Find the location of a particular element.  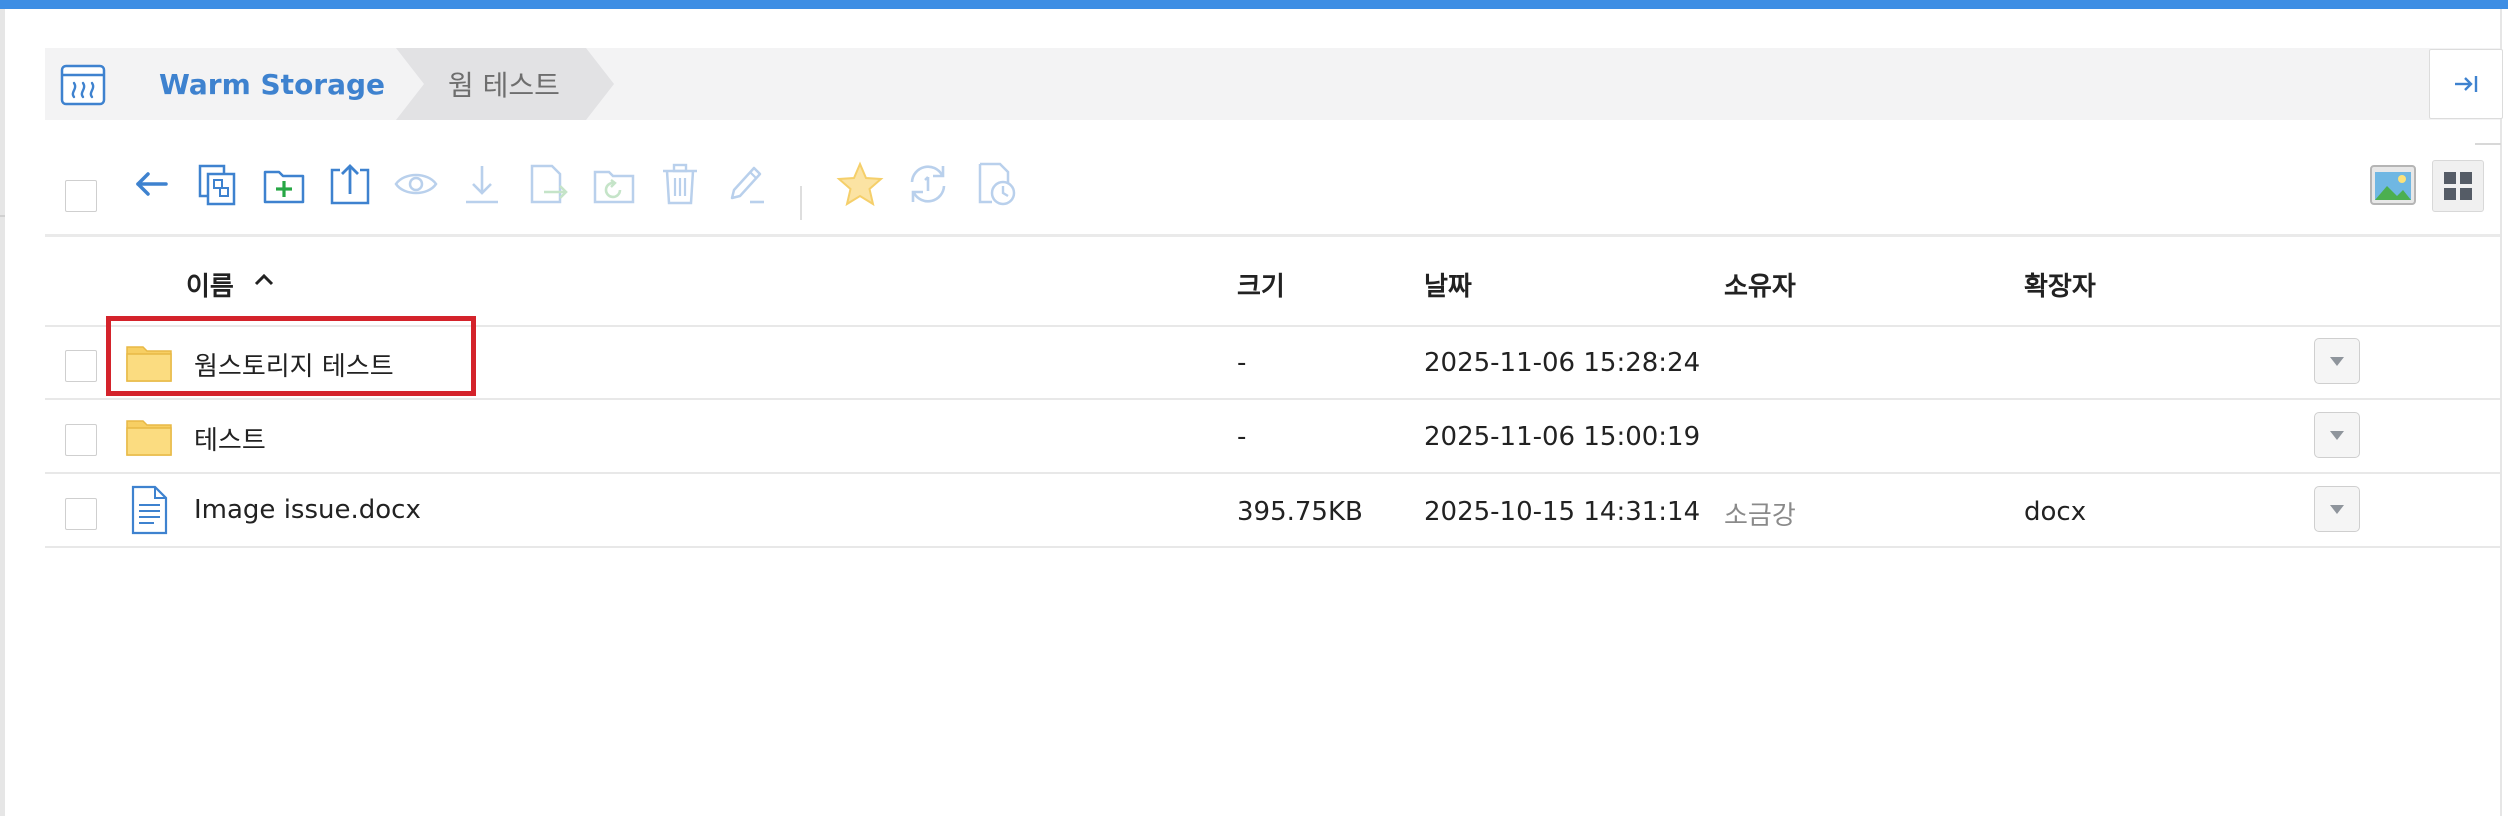

select-all-checkbox is located at coordinates (81, 196).